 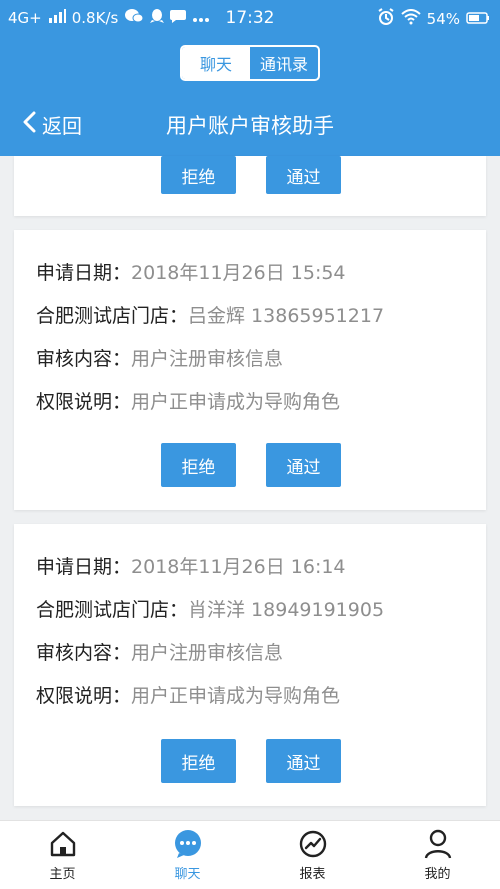 I want to click on navigation-bar: 返回 用户账户审核助手, so click(x=250, y=125).